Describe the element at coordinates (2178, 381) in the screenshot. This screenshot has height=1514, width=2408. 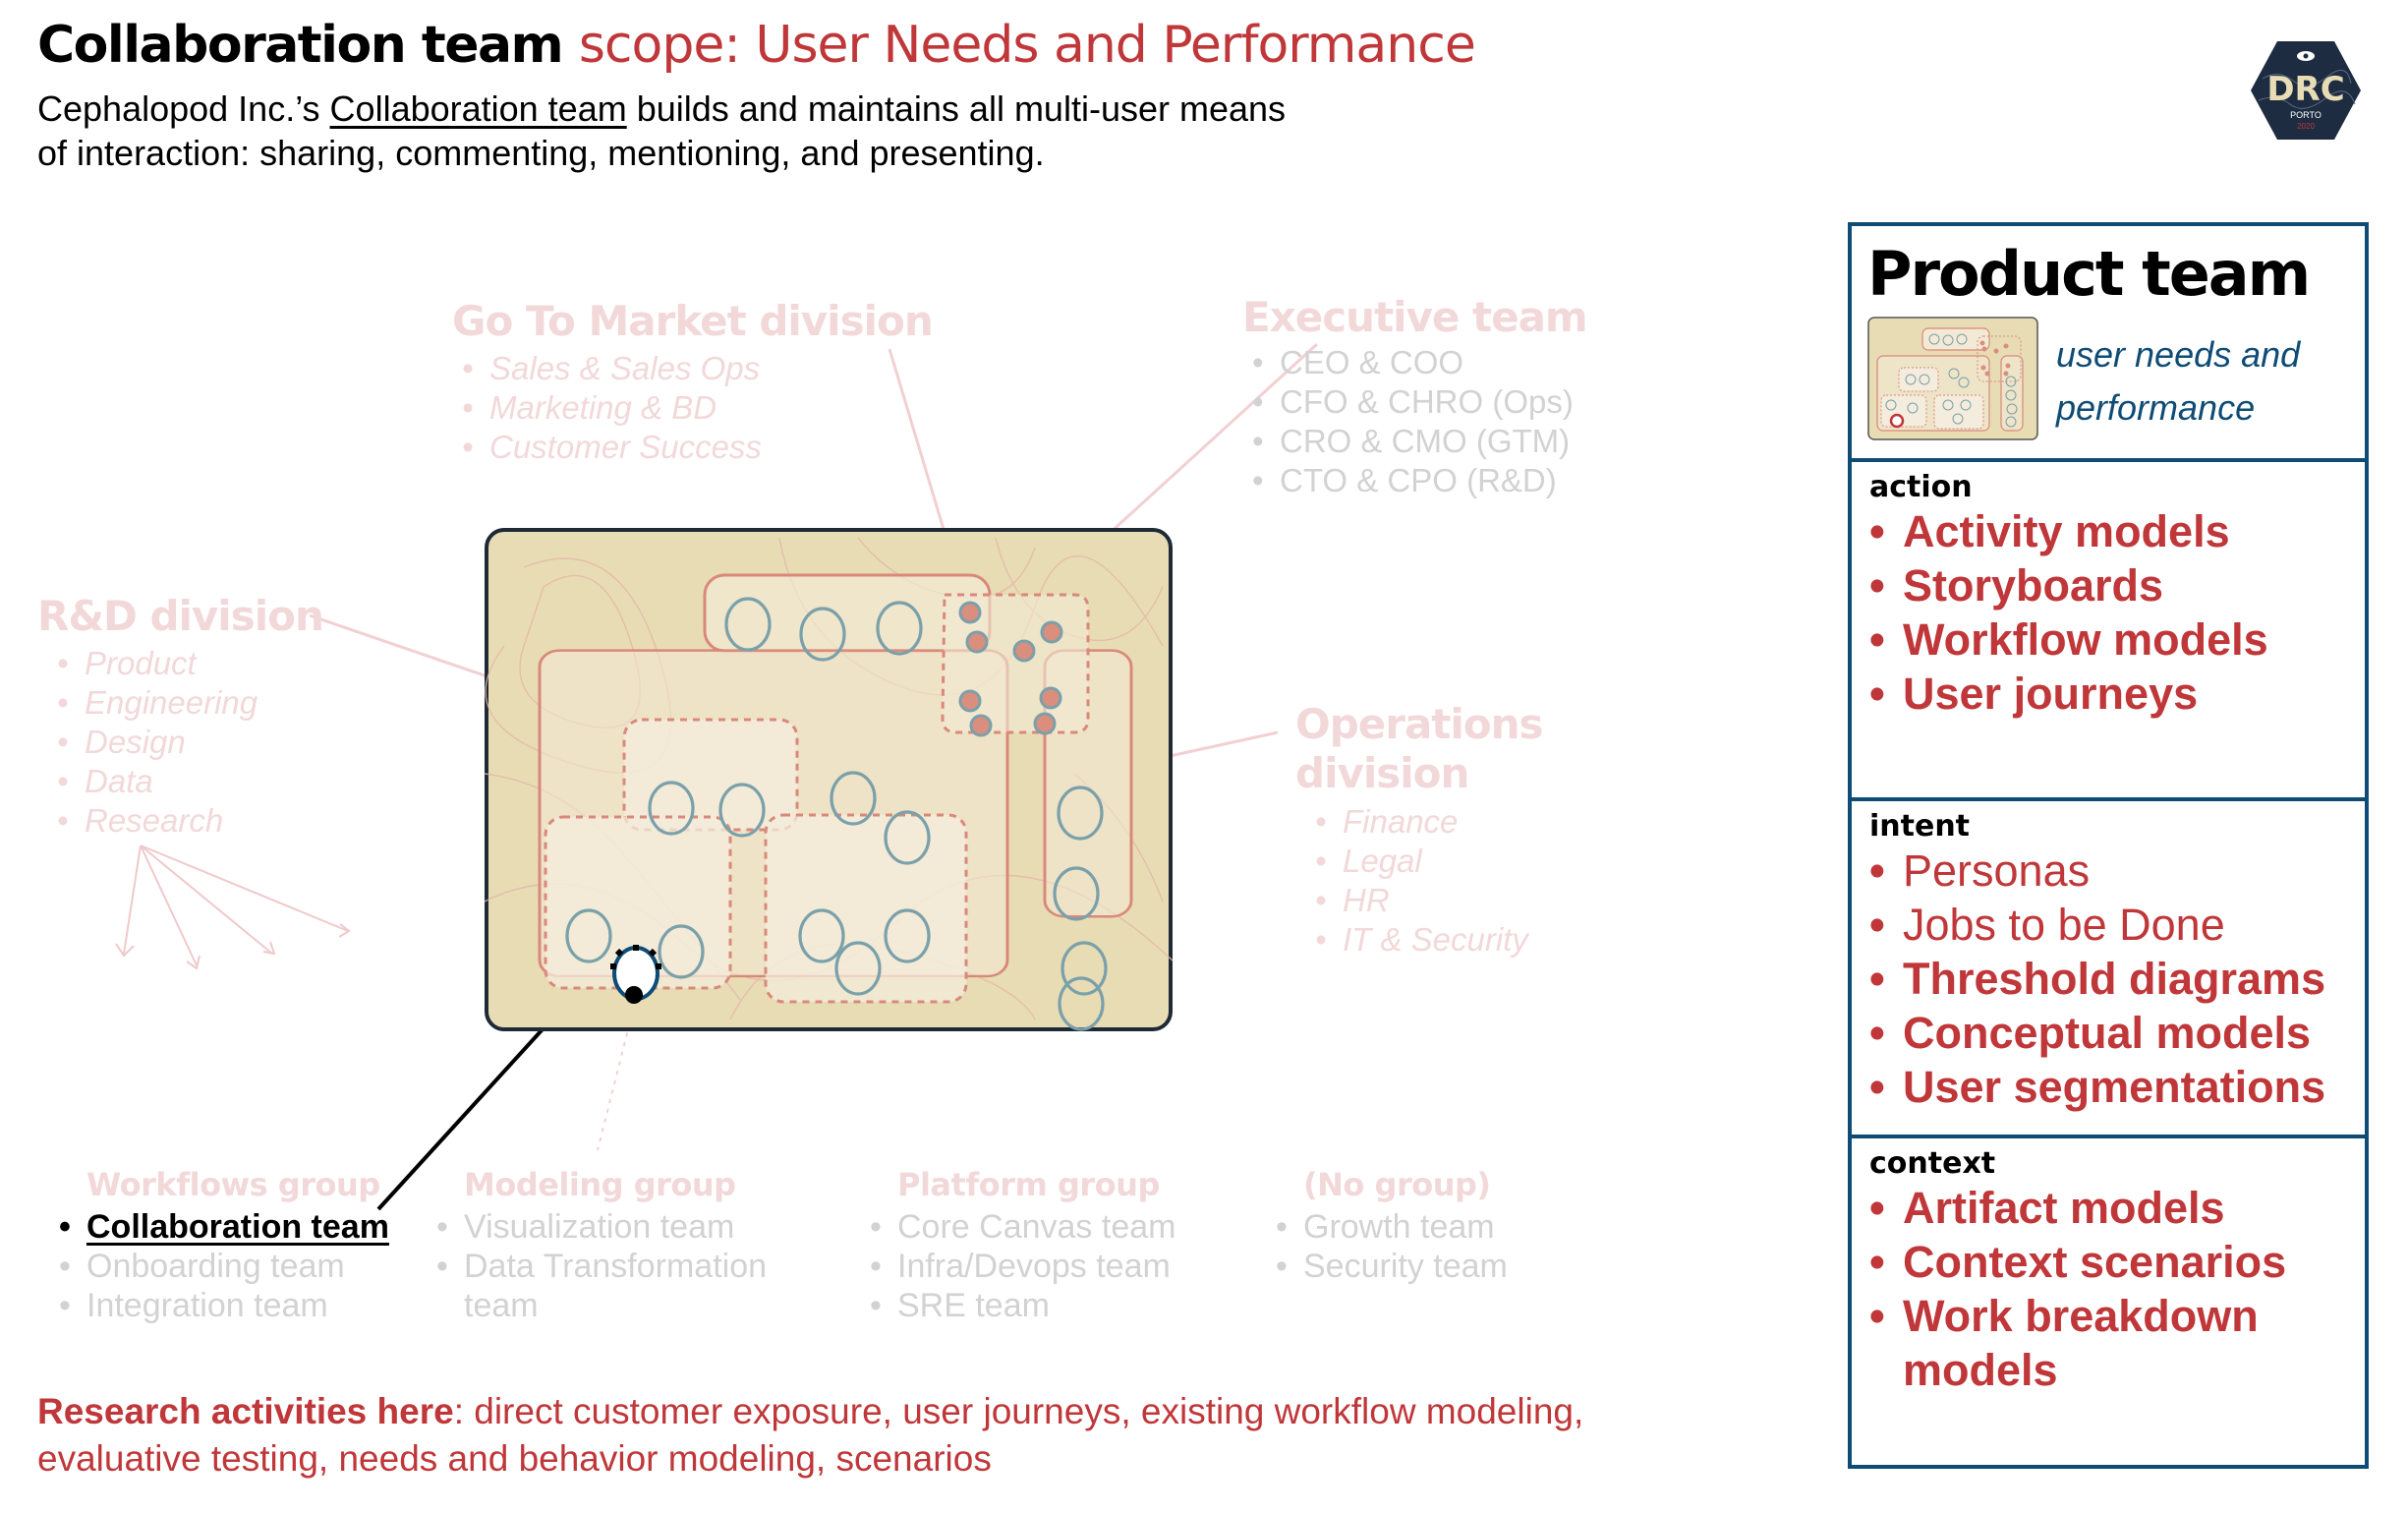
I see `panel-caption: user needs and performance` at that location.